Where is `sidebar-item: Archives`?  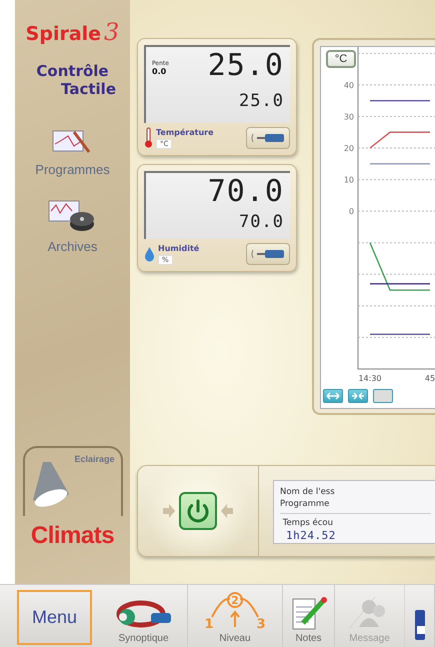
sidebar-item: Archives is located at coordinates (73, 226).